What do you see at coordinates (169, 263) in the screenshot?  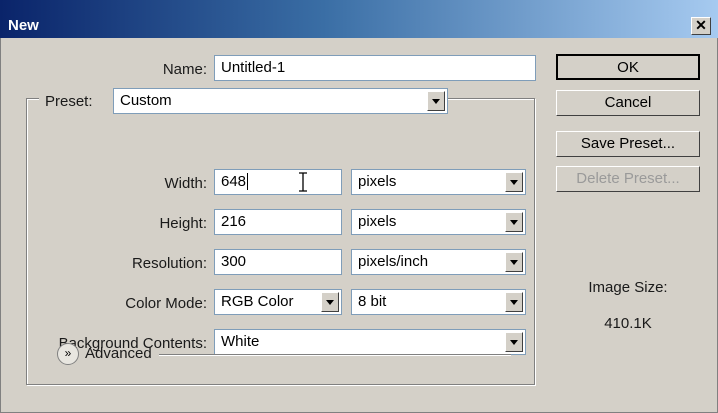 I see `resolution-label: Resolution:` at bounding box center [169, 263].